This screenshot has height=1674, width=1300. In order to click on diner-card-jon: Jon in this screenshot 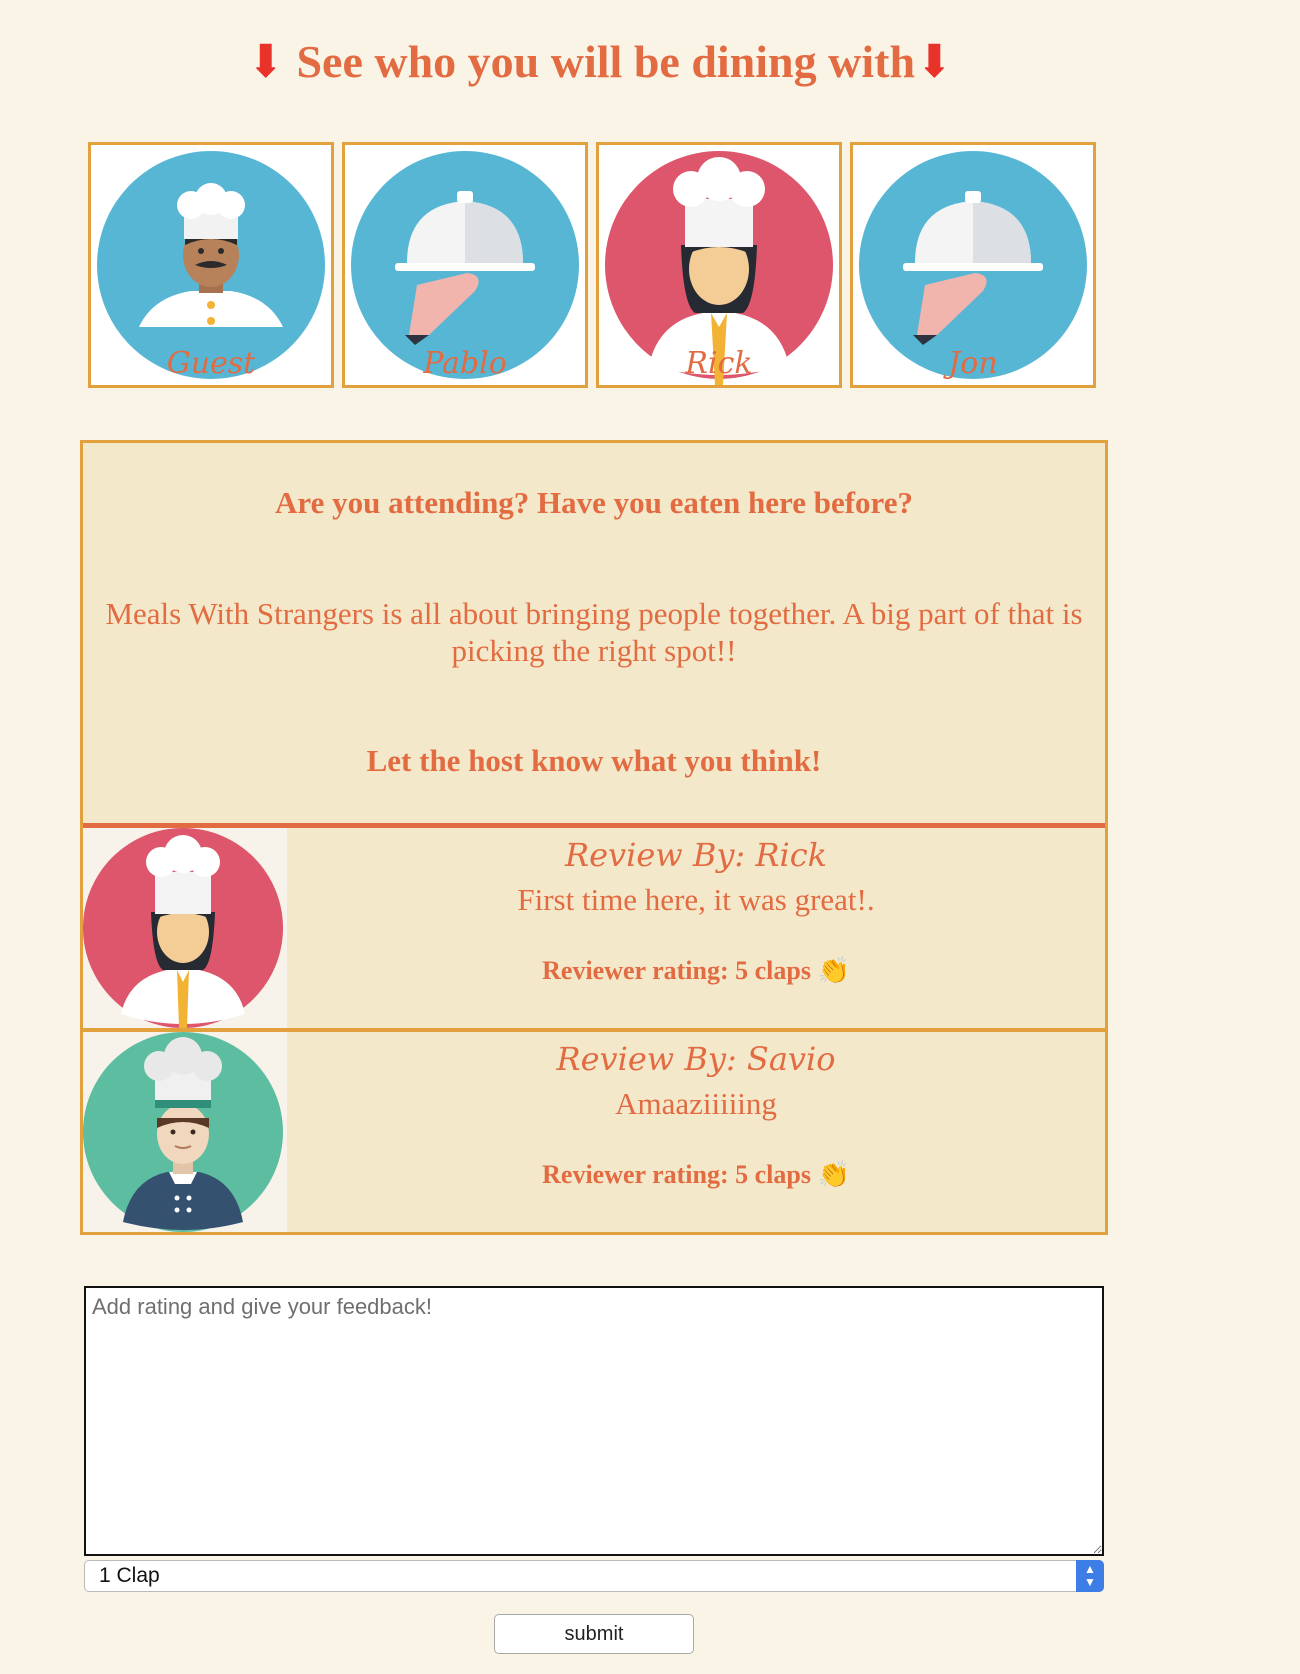, I will do `click(973, 265)`.